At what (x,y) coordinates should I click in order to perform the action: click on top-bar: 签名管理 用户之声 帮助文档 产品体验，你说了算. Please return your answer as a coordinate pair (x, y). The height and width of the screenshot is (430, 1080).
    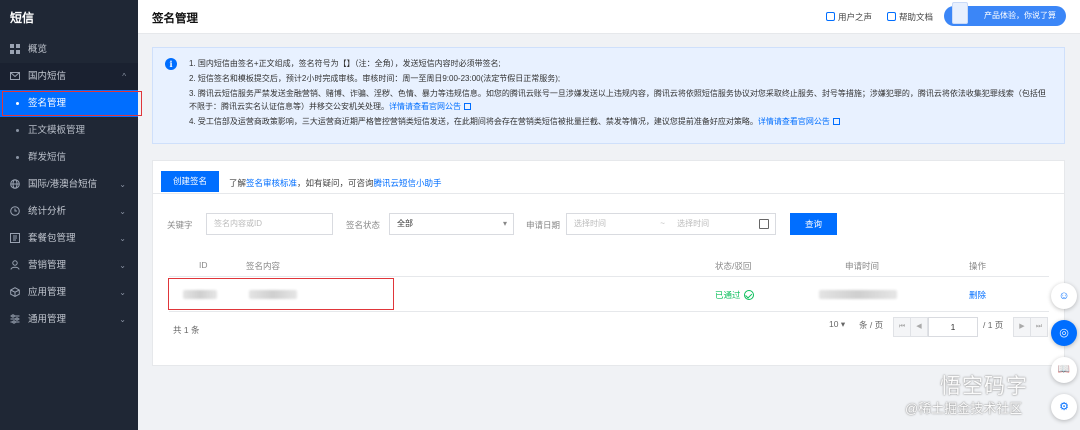
    Looking at the image, I should click on (609, 17).